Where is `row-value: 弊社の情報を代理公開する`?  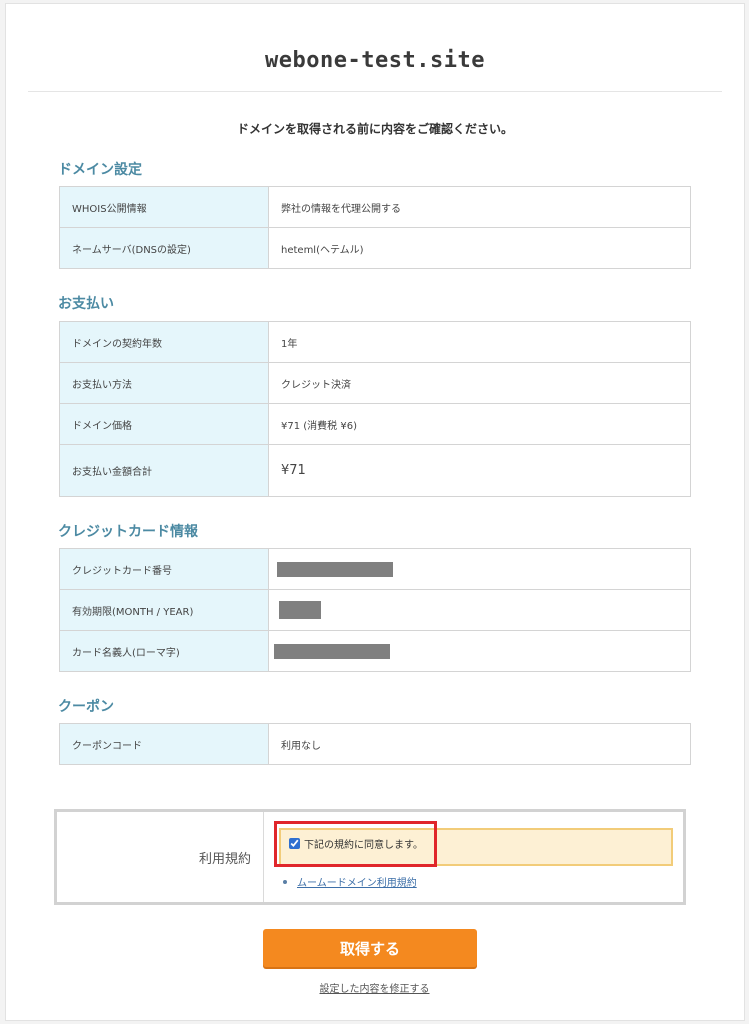 row-value: 弊社の情報を代理公開する is located at coordinates (479, 207).